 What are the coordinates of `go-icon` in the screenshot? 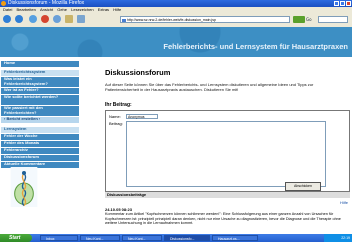 It's located at (299, 19).